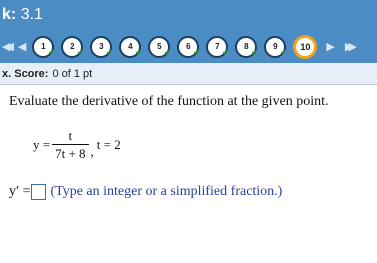 The height and width of the screenshot is (263, 377). I want to click on question-3-button: 3 ✔, so click(102, 46).